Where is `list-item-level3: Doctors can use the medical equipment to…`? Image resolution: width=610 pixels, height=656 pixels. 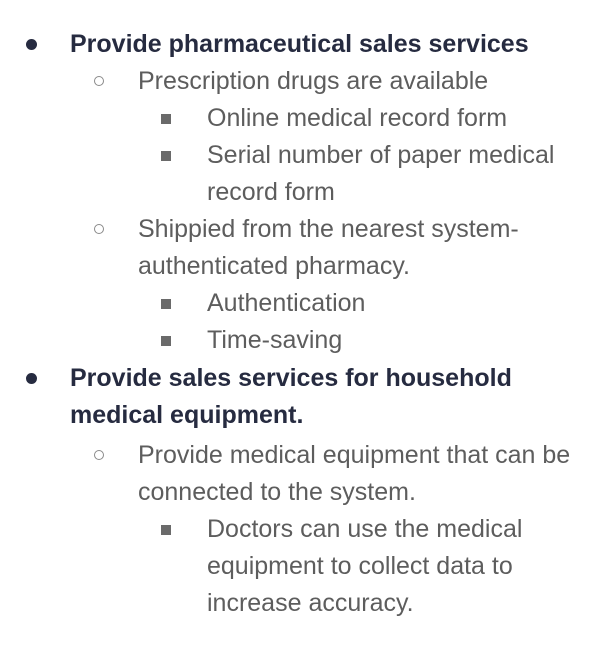 list-item-level3: Doctors can use the medical equipment to… is located at coordinates (371, 566).